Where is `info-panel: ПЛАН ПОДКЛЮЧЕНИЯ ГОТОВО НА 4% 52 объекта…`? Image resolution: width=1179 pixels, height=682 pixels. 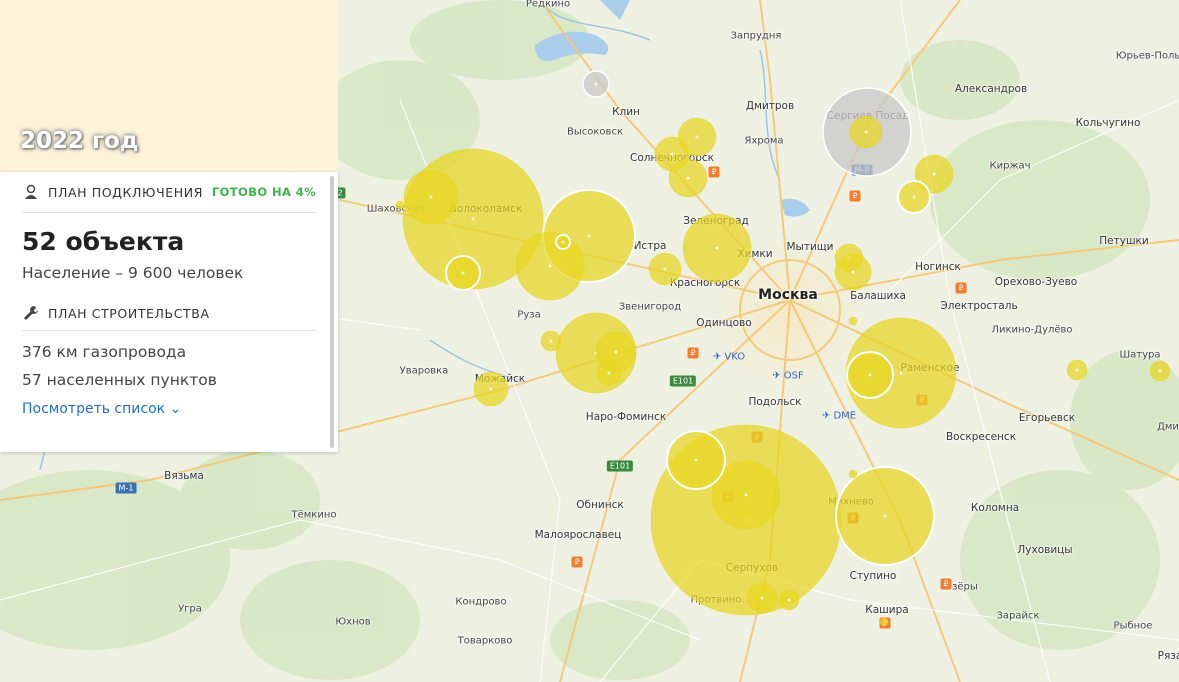
info-panel: ПЛАН ПОДКЛЮЧЕНИЯ ГОТОВО НА 4% 52 объекта… is located at coordinates (169, 312).